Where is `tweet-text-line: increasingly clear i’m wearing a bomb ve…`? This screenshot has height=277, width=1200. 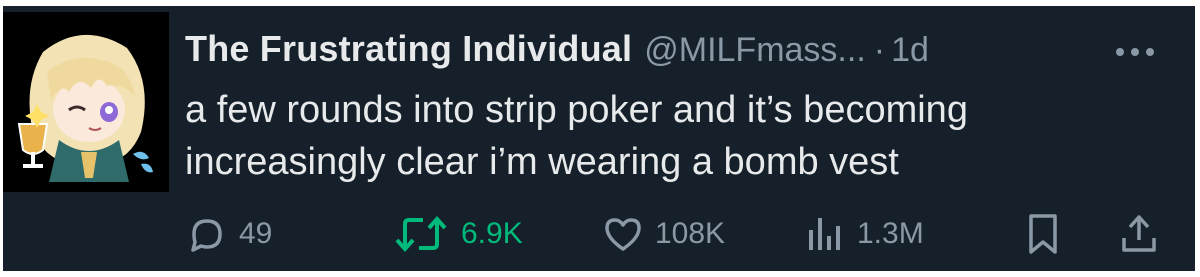
tweet-text-line: increasingly clear i’m wearing a bomb ve… is located at coordinates (542, 162).